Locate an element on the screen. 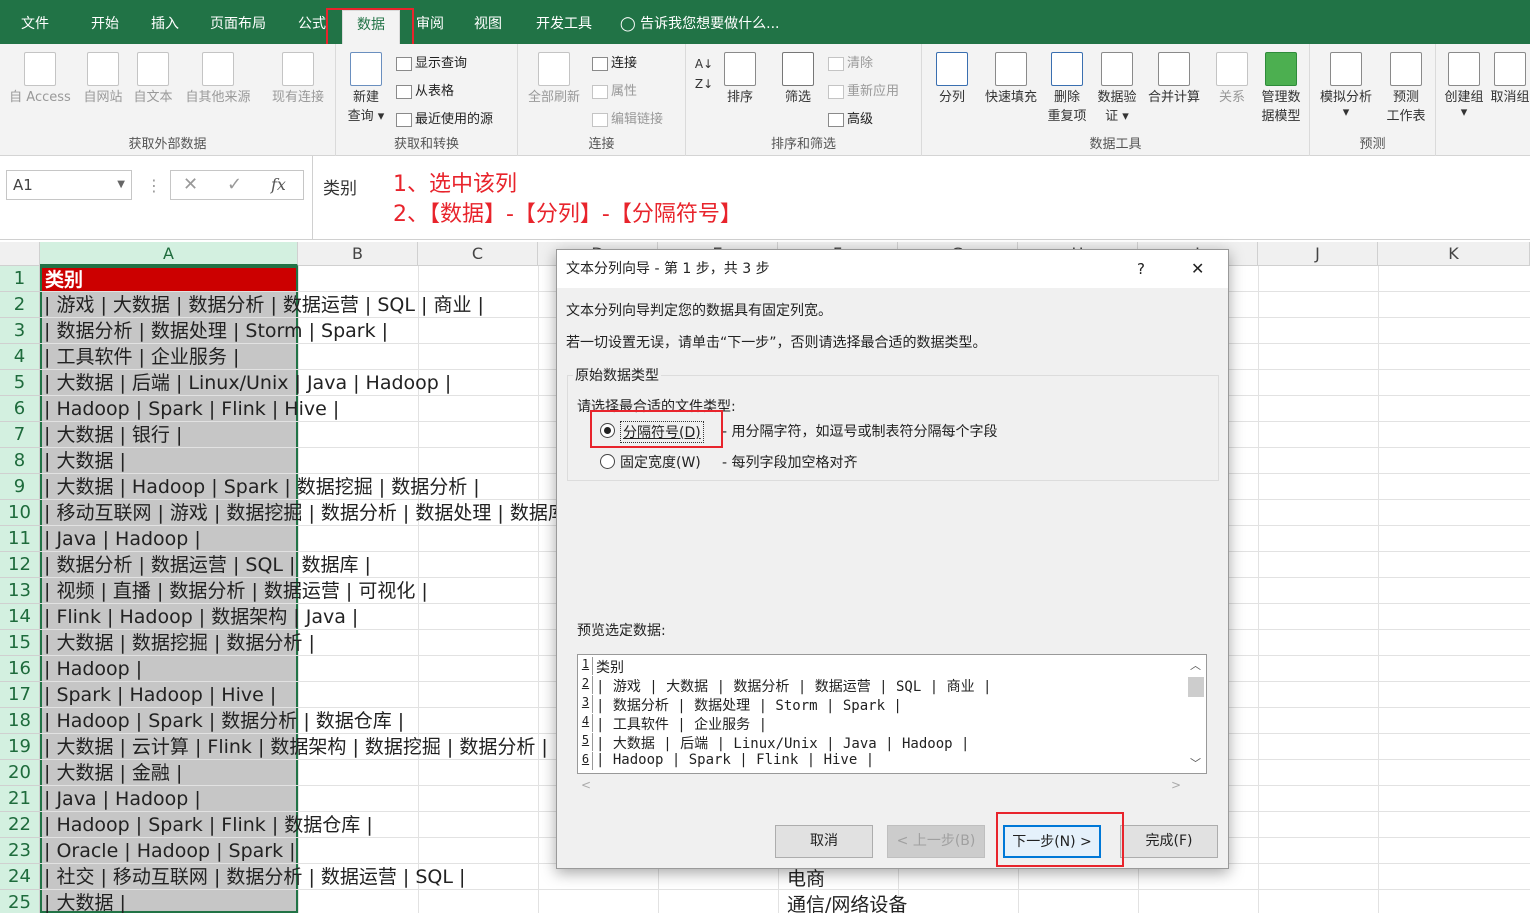 The width and height of the screenshot is (1530, 913). data-validation-button: 数据验证 ▾ is located at coordinates (1117, 88).